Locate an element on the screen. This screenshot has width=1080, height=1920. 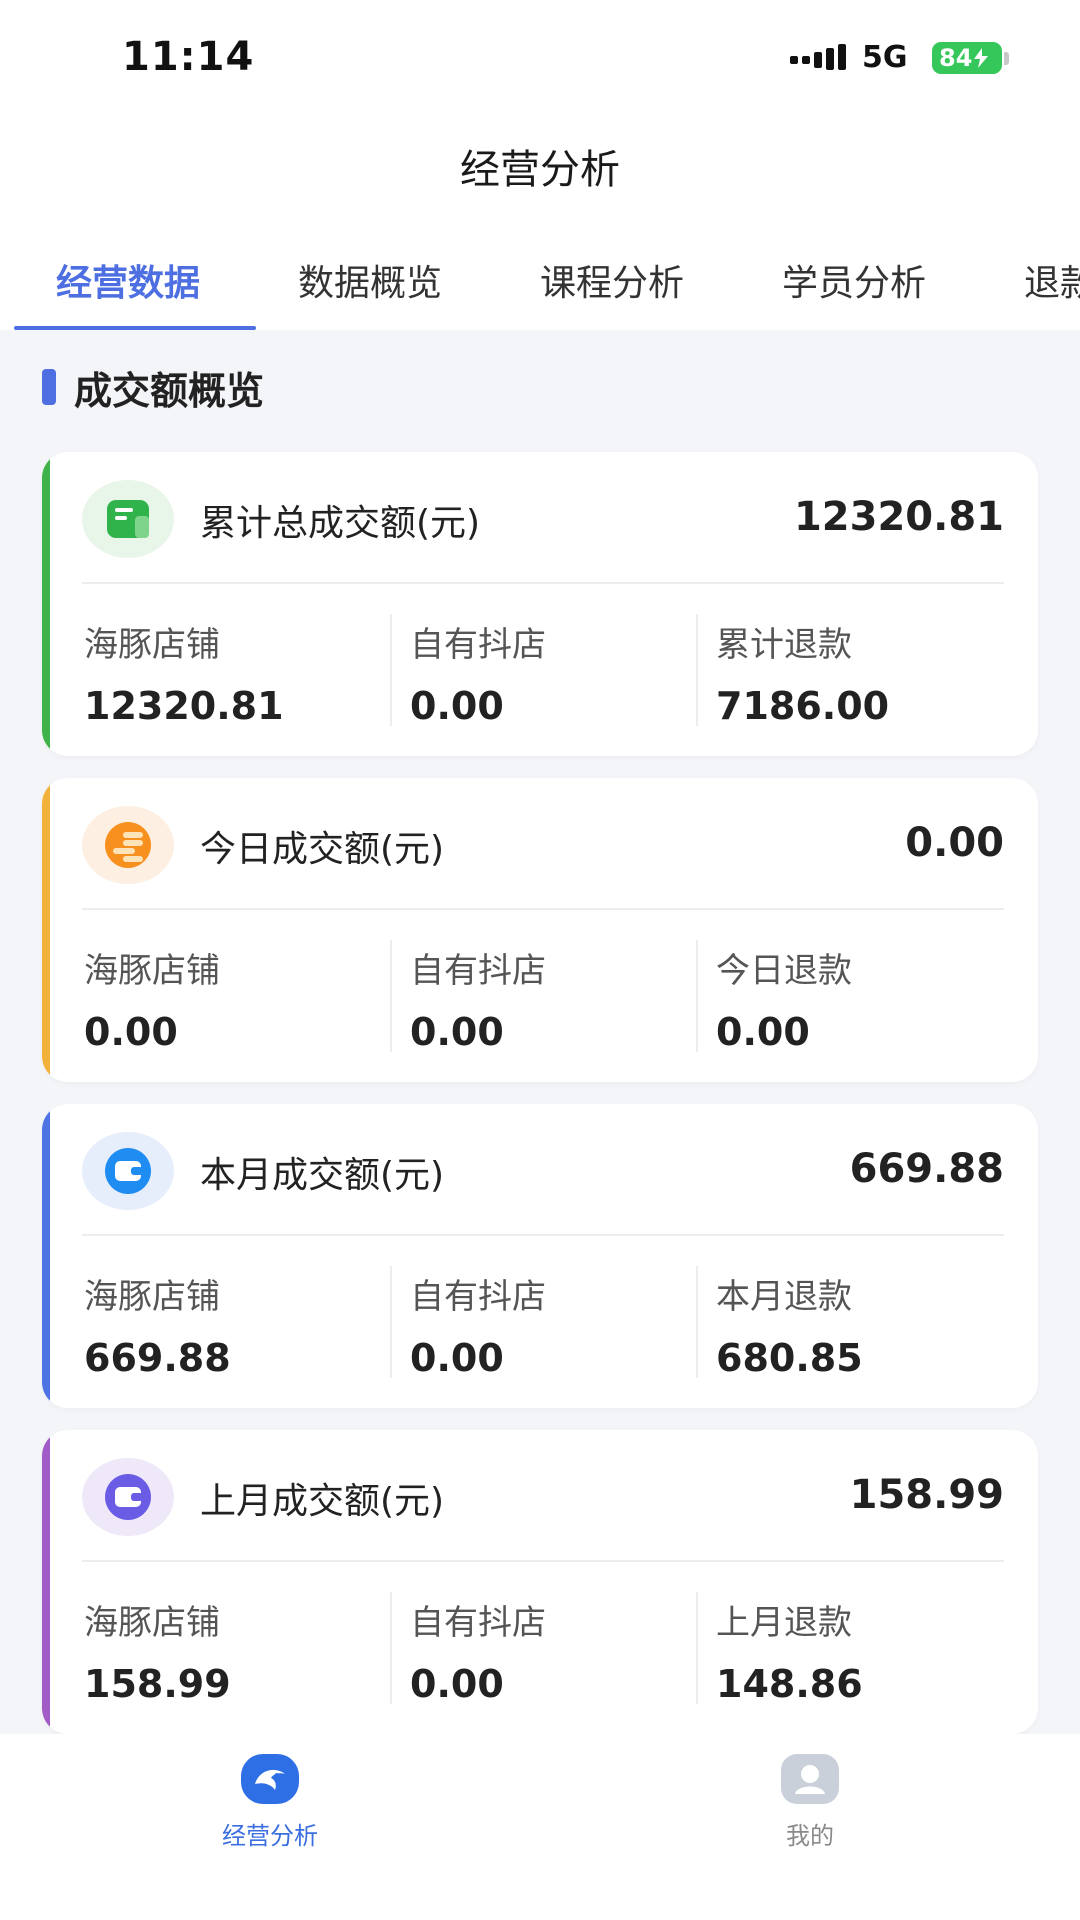
card-title: 本月成交额(元) is located at coordinates (322, 1175).